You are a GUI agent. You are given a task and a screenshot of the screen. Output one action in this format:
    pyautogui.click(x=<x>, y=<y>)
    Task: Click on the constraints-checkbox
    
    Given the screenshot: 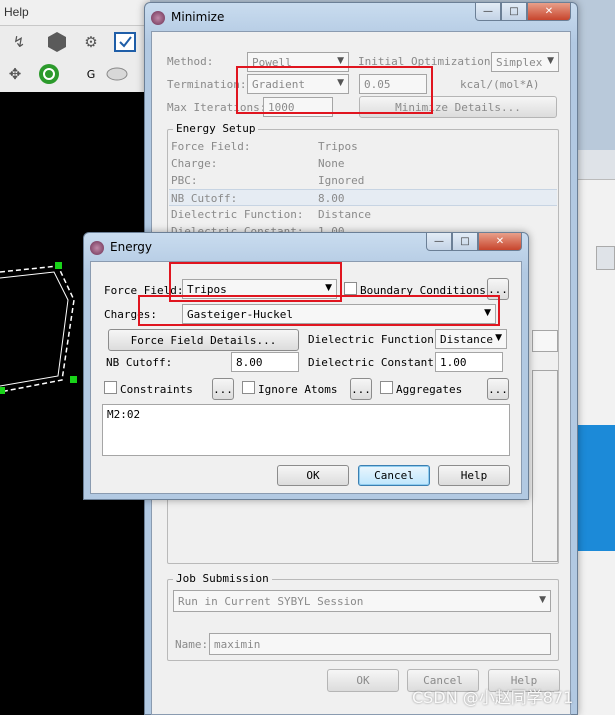 What is the action you would take?
    pyautogui.click(x=110, y=387)
    